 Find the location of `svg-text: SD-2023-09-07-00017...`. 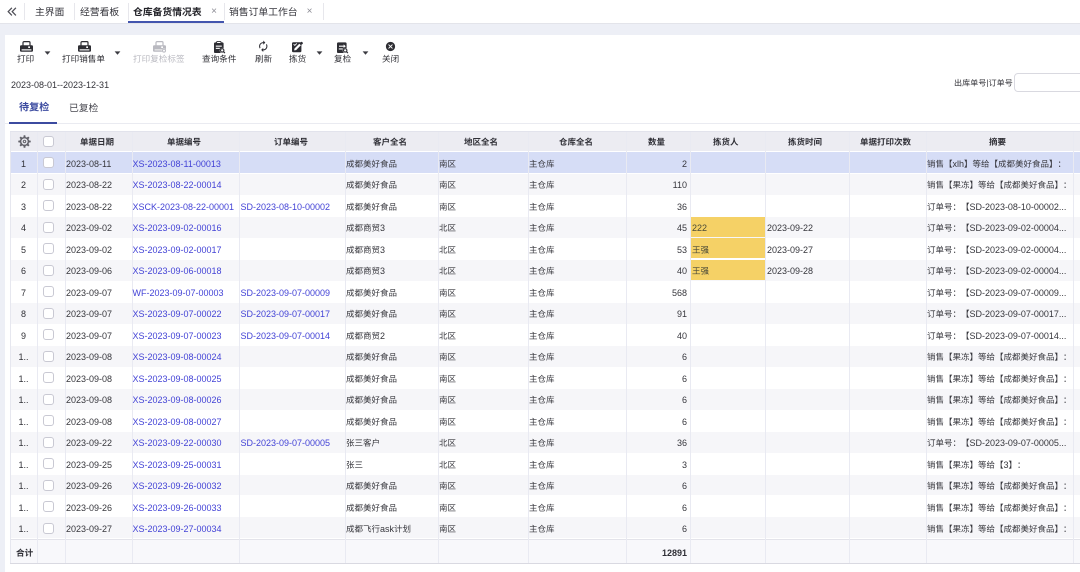

svg-text: SD-2023-09-07-00017... is located at coordinates (1017, 314).